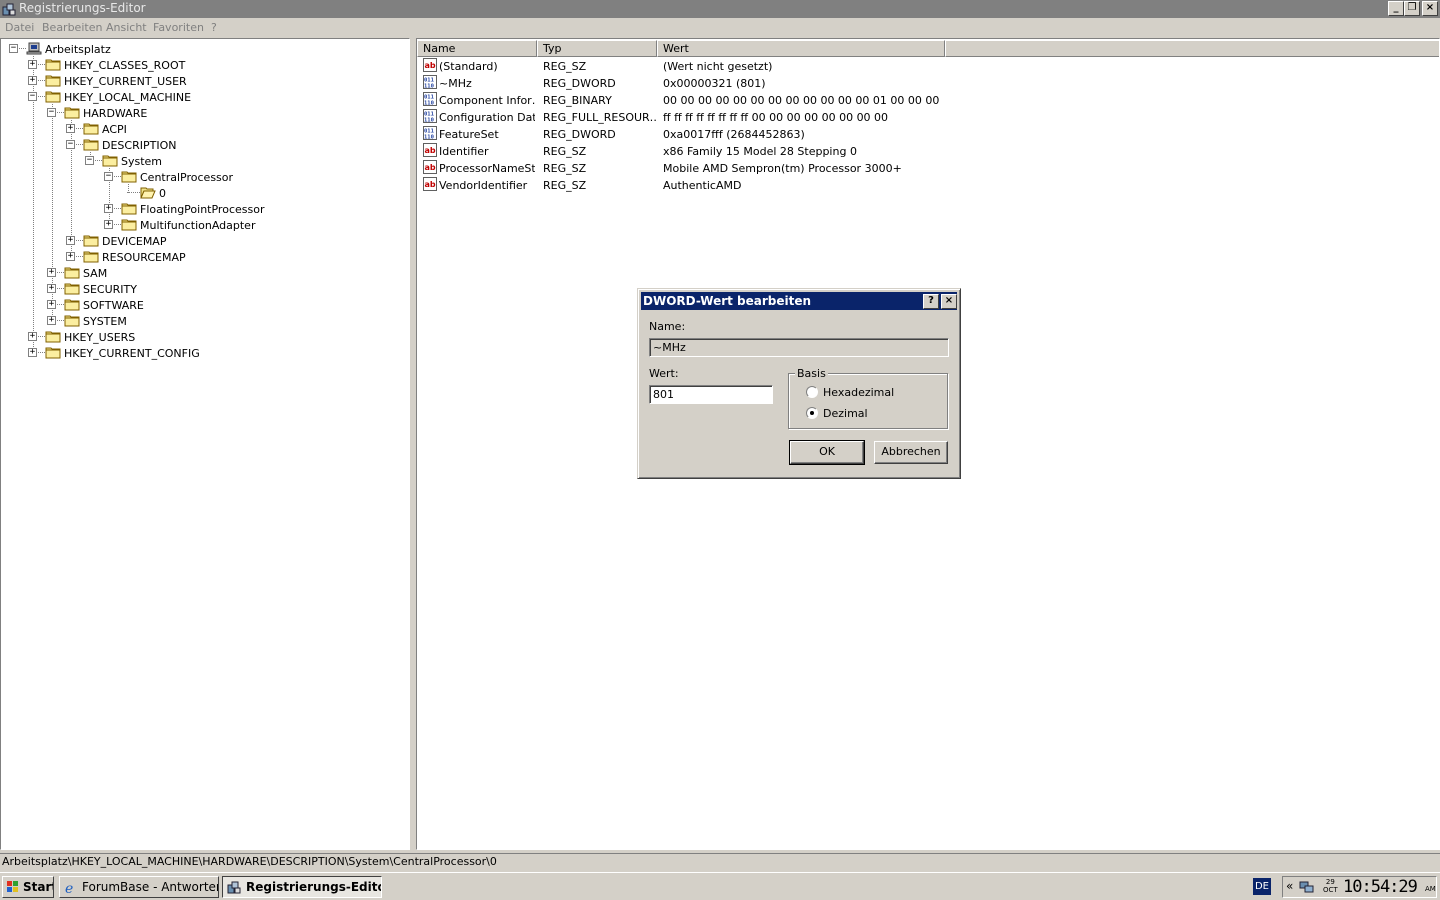 The width and height of the screenshot is (1440, 900). I want to click on tree-node: + ACPI, so click(201, 129).